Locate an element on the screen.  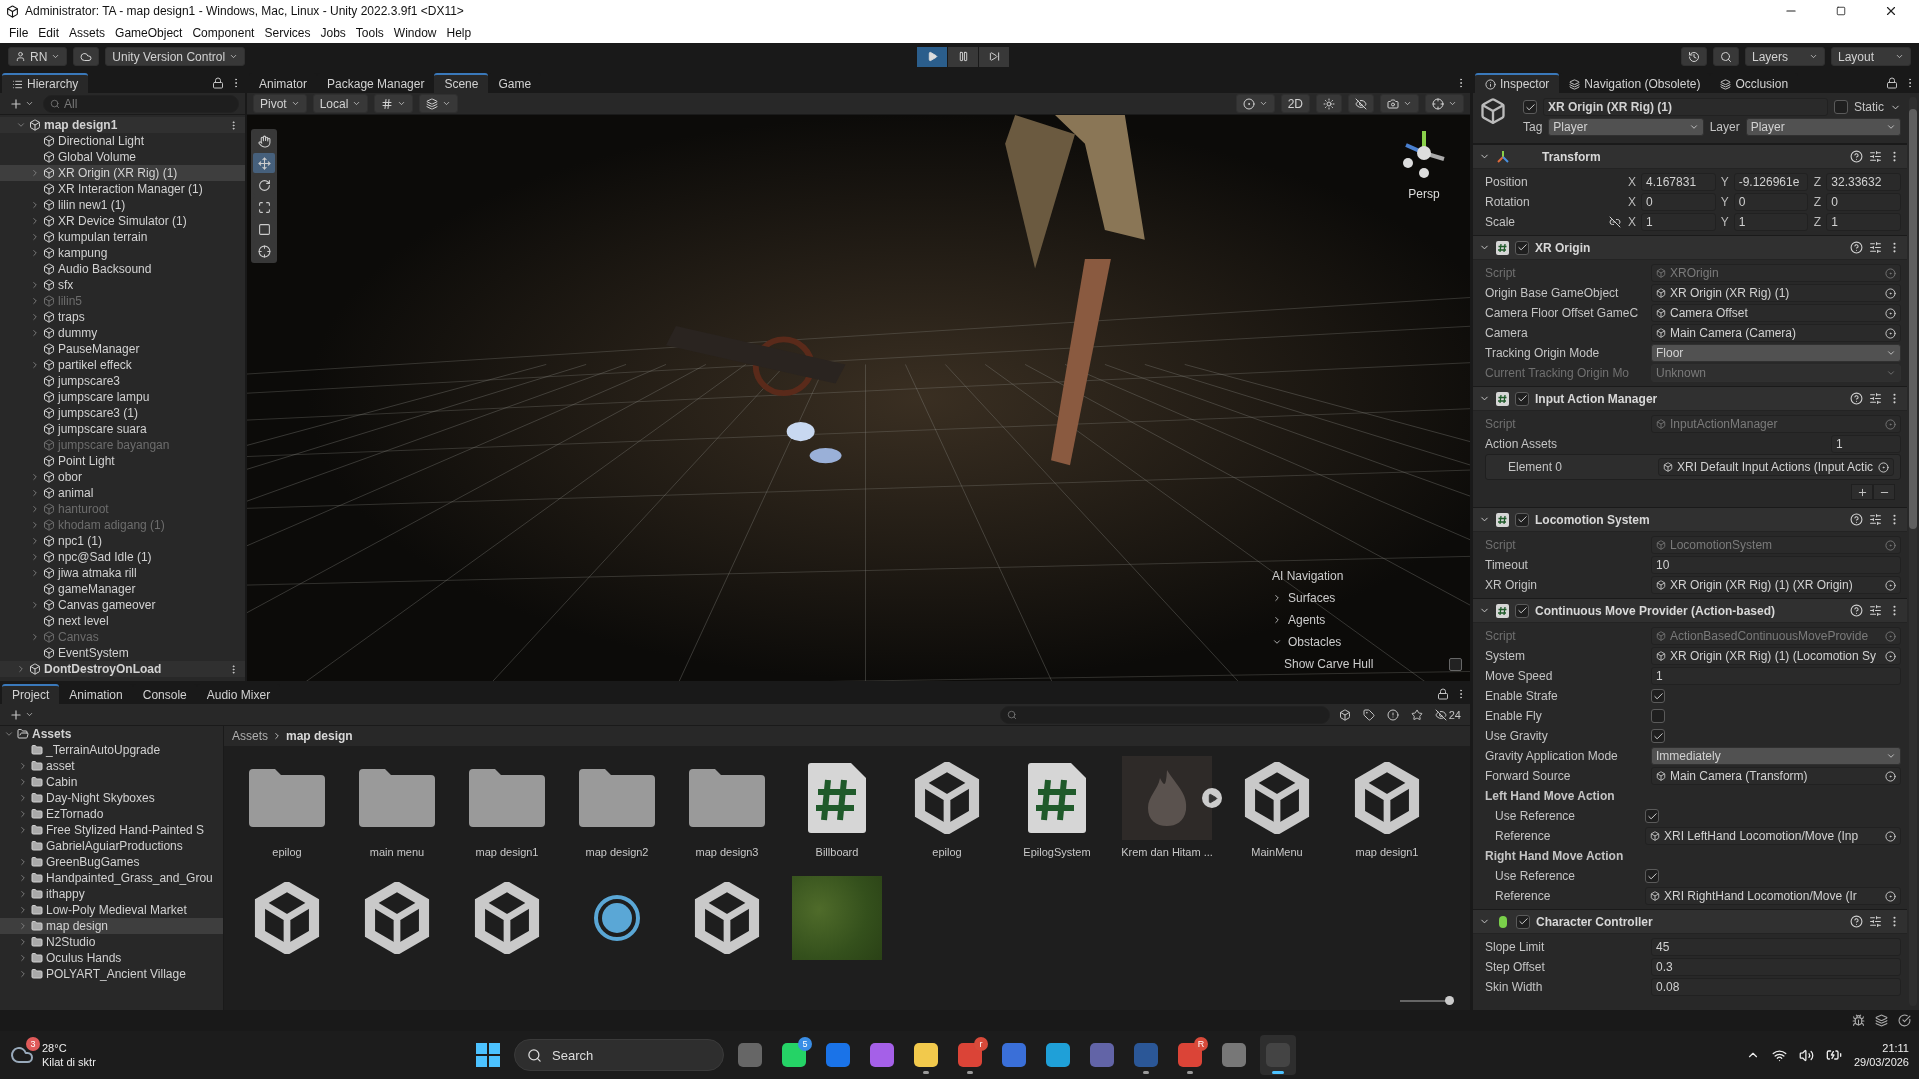
menu-item: Component is located at coordinates (223, 32).